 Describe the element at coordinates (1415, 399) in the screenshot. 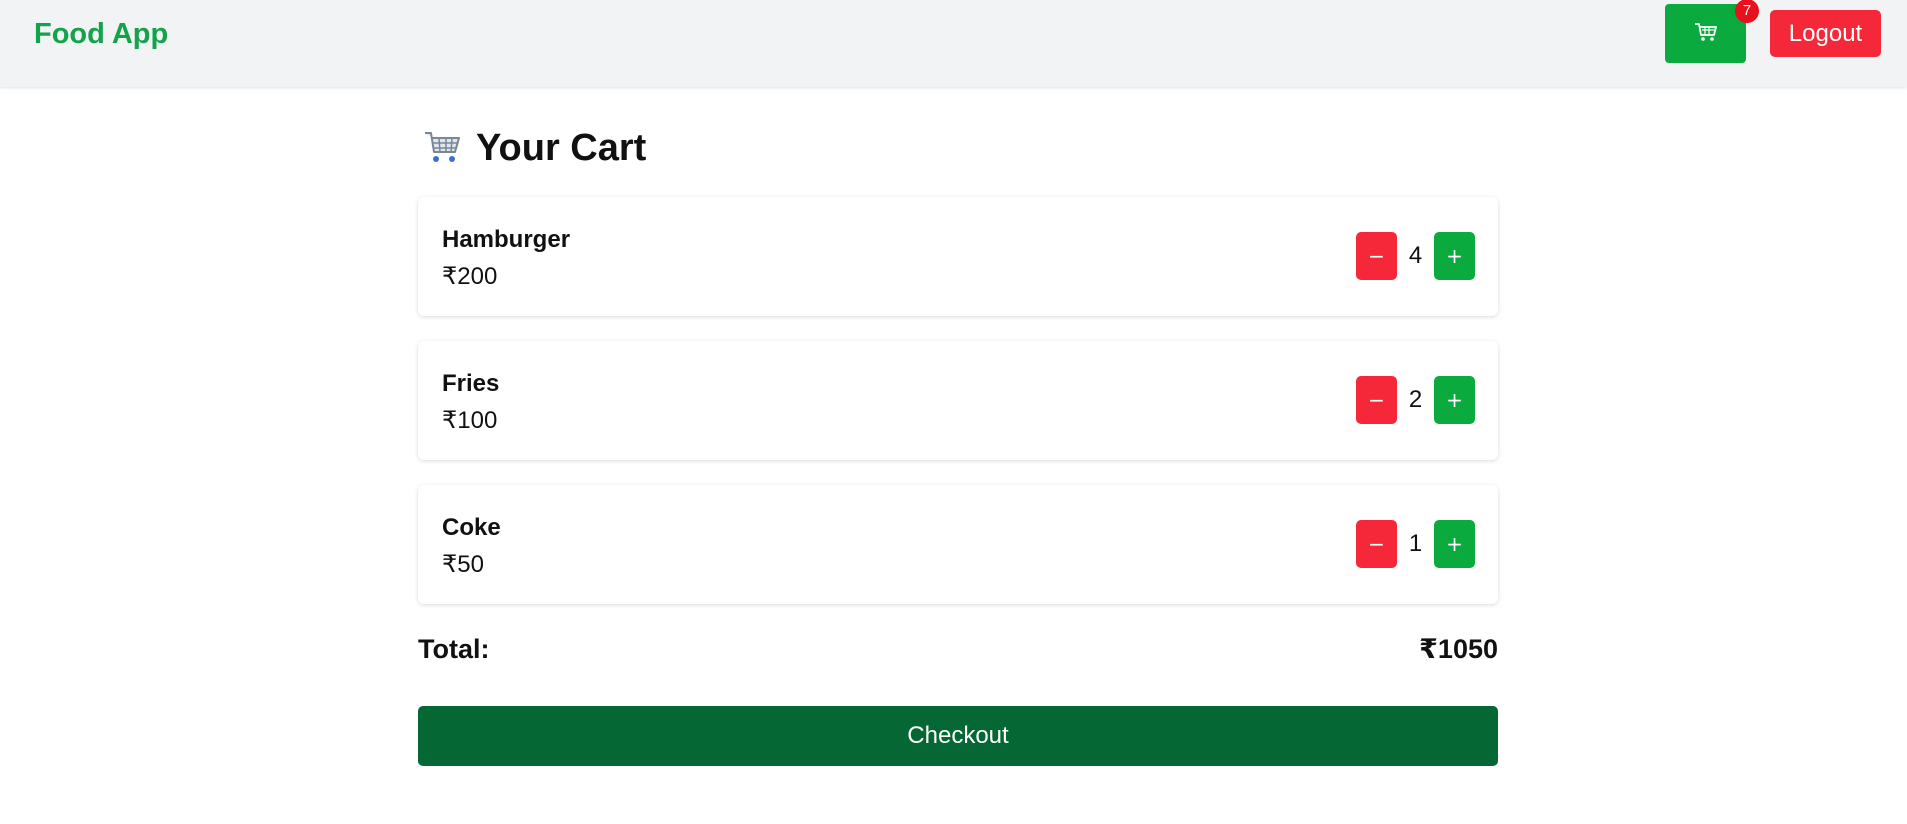

I see `item-quantity: 2` at that location.